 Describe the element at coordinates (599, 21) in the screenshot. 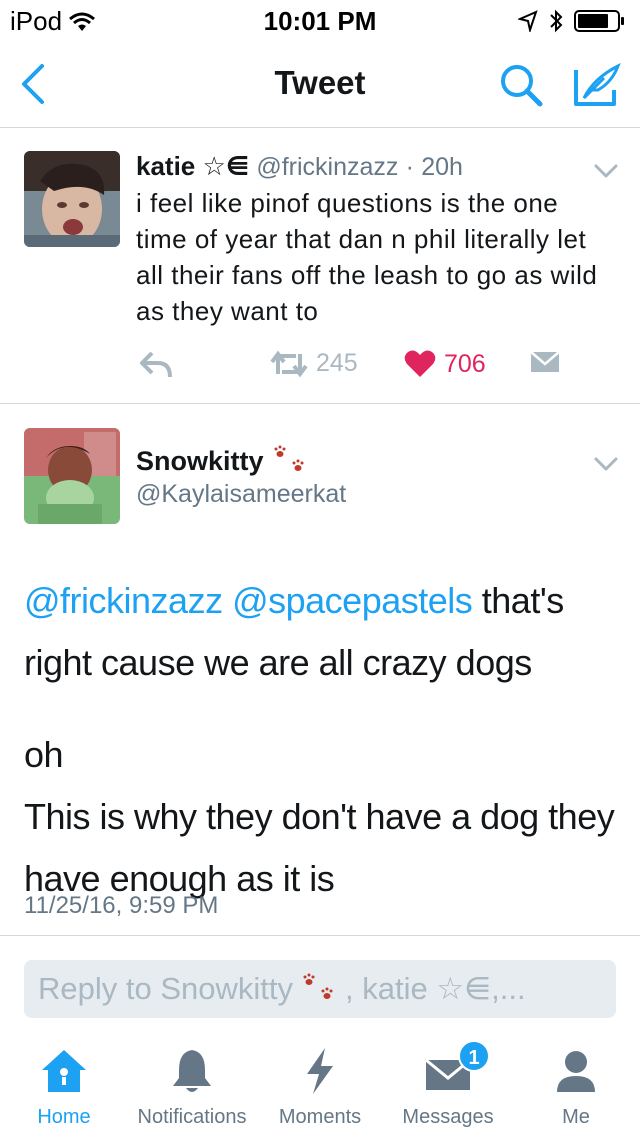

I see `battery-icon` at that location.